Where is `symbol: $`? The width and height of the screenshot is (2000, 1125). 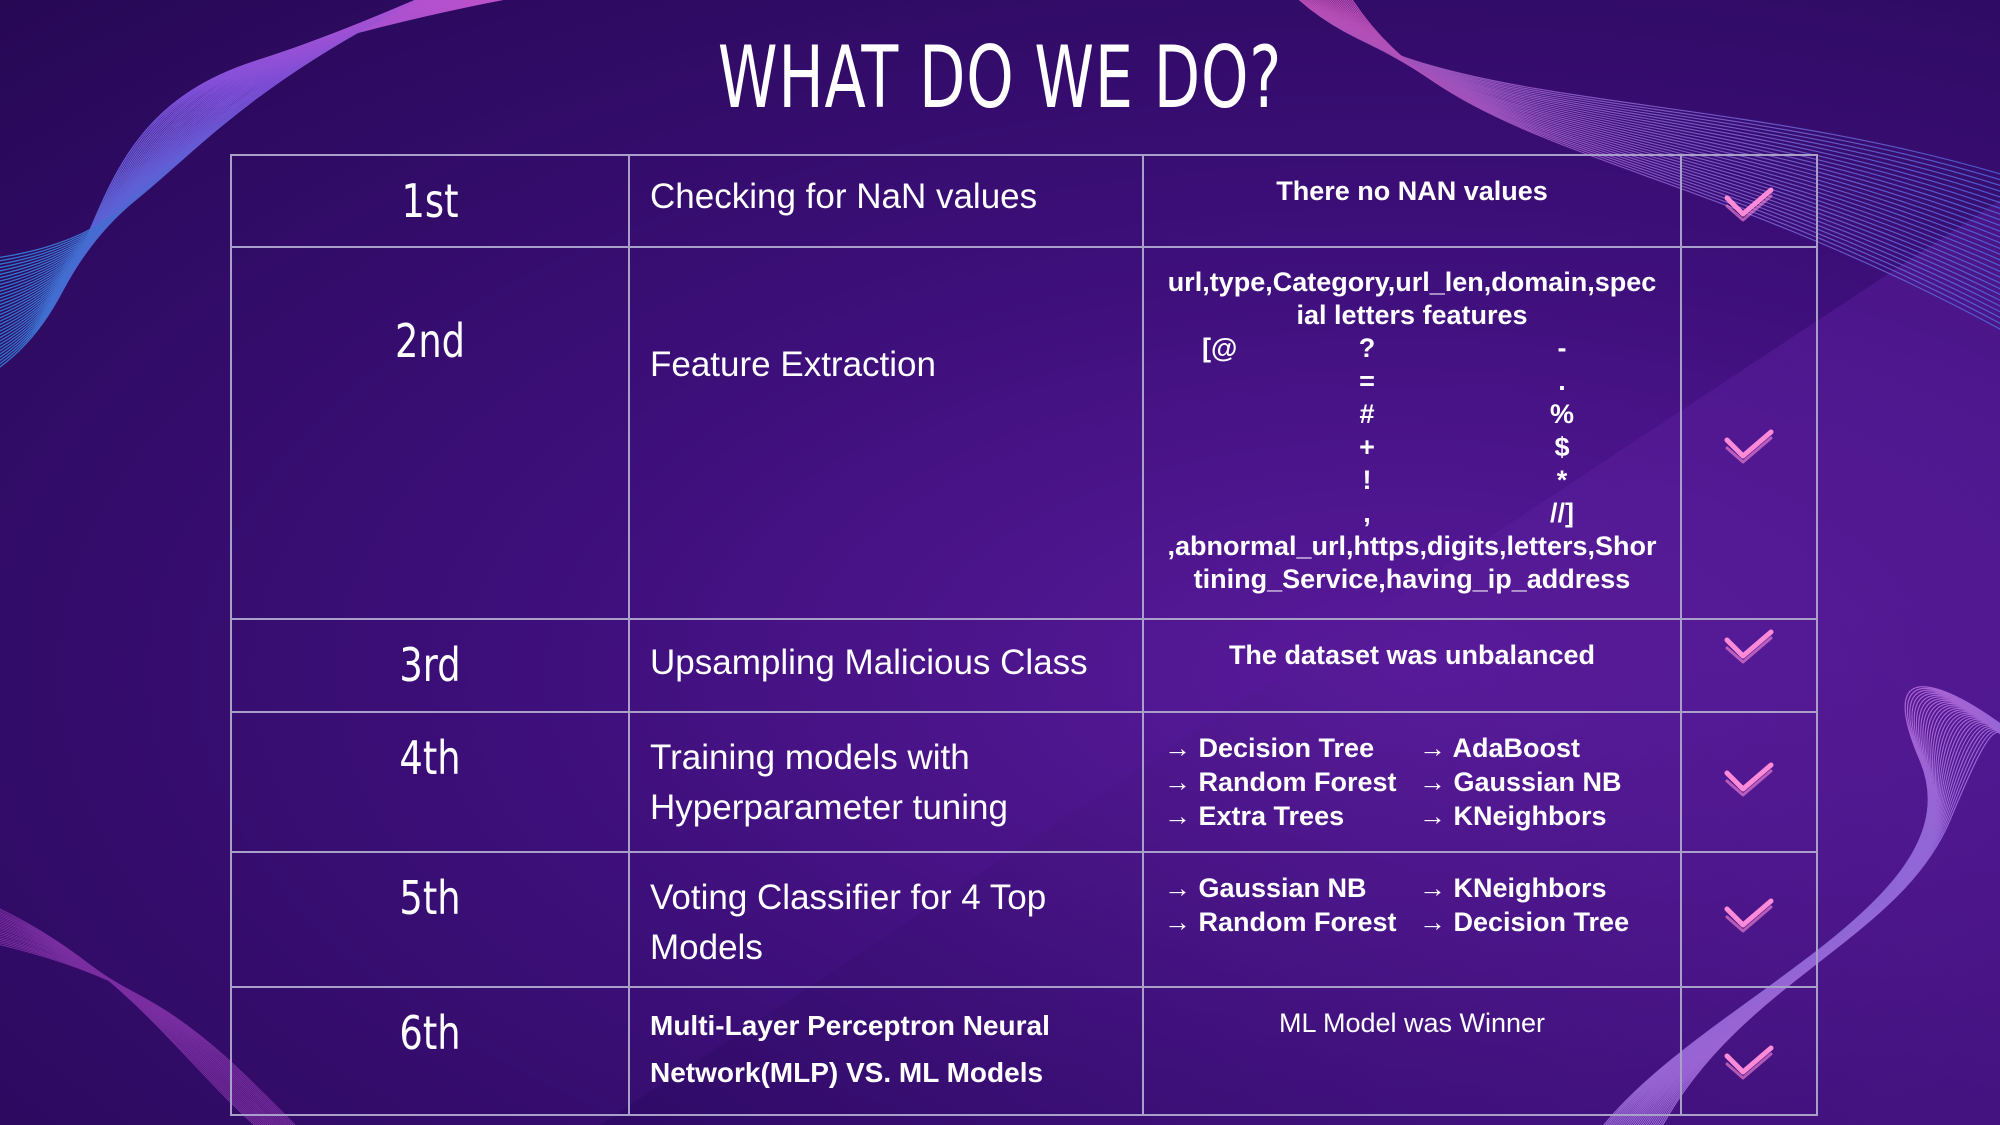
symbol: $ is located at coordinates (1562, 447).